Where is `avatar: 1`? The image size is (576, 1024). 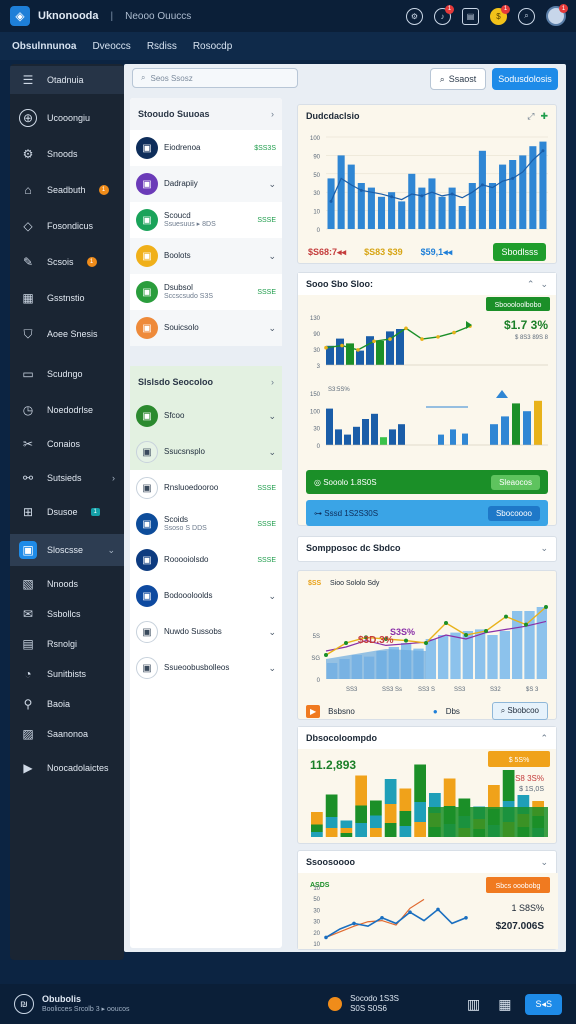 avatar: 1 is located at coordinates (557, 15).